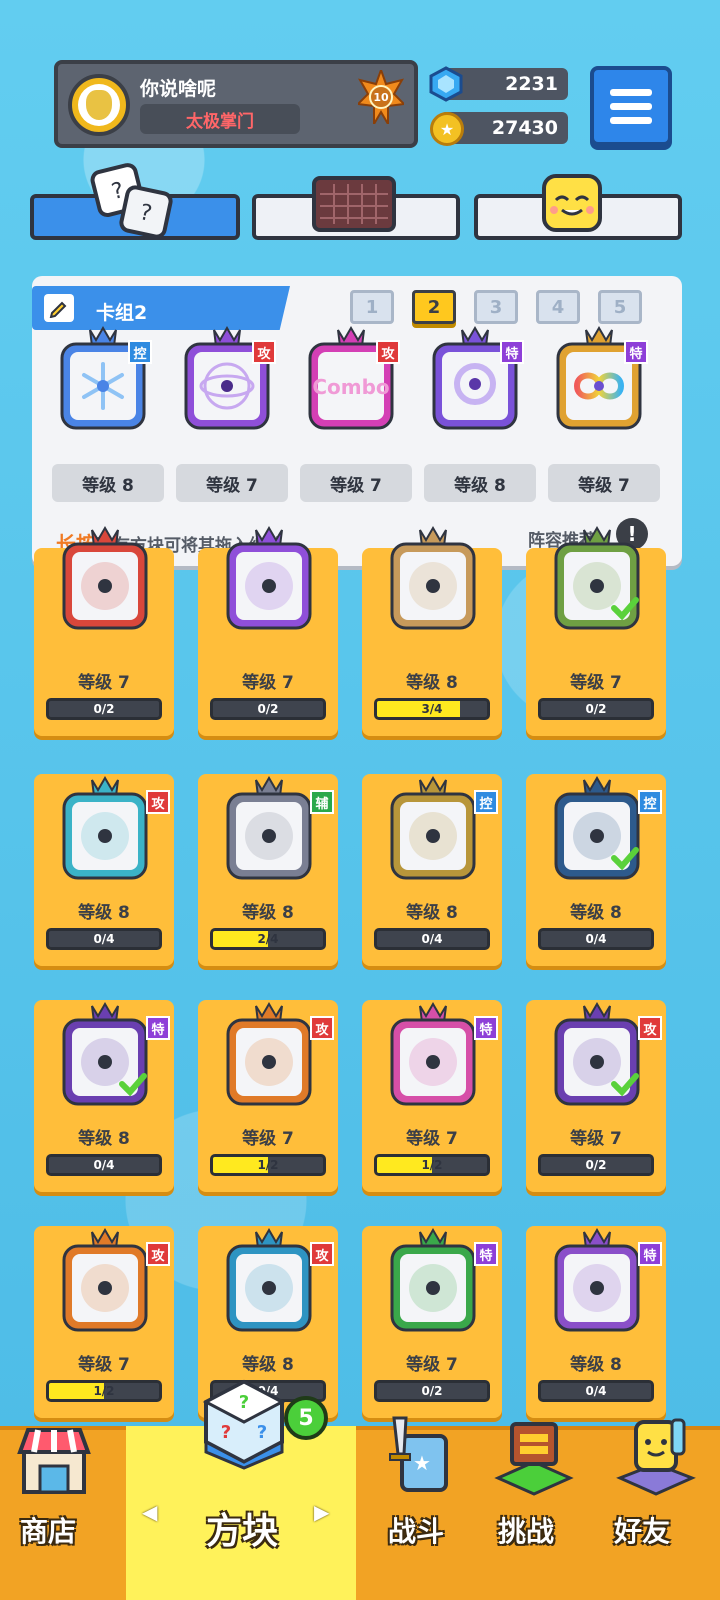 This screenshot has height=1600, width=720. What do you see at coordinates (432, 1096) in the screenshot?
I see `grid-card-11: 特等级 7 1/2` at bounding box center [432, 1096].